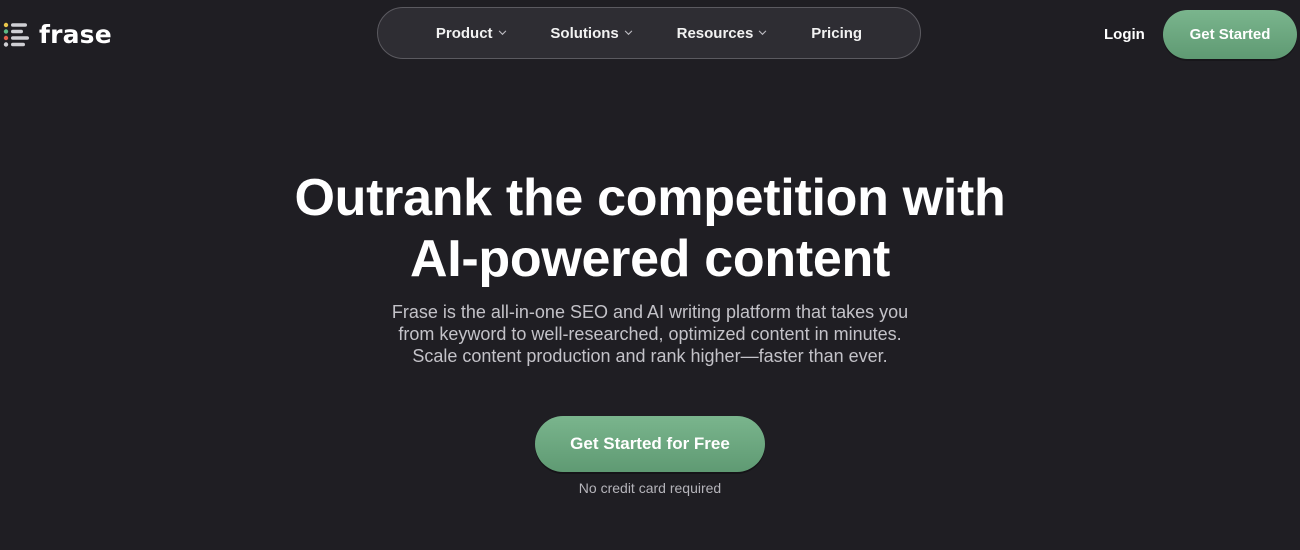  What do you see at coordinates (1124, 35) in the screenshot?
I see `login-link: Login` at bounding box center [1124, 35].